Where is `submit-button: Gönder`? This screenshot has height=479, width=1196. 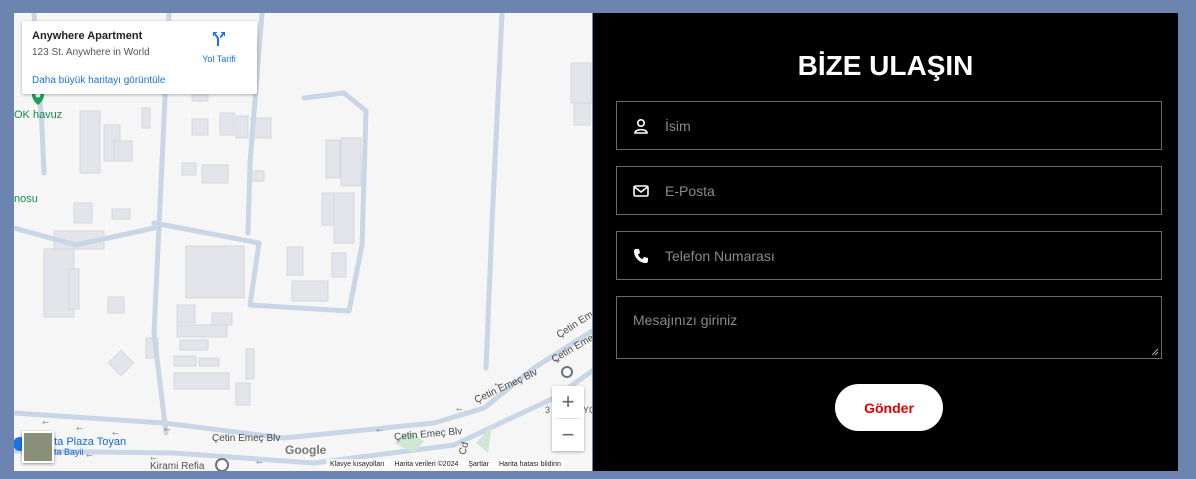
submit-button: Gönder is located at coordinates (889, 407).